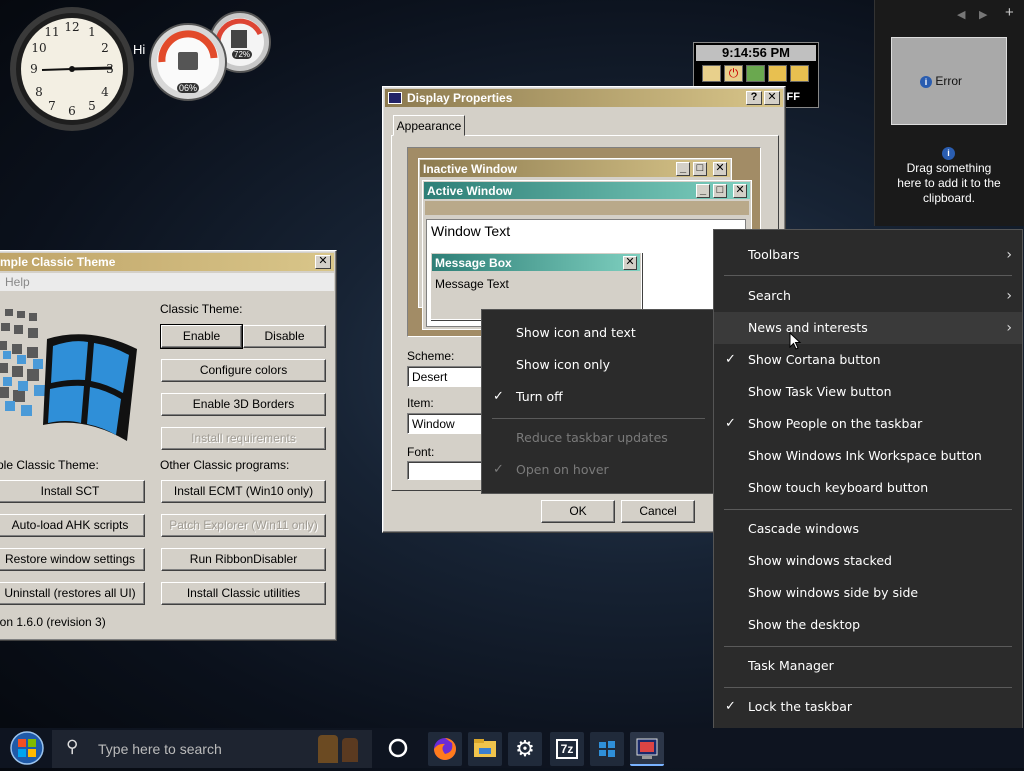  Describe the element at coordinates (225, 465) in the screenshot. I see `other-programs-label: Other Classic programs:` at that location.